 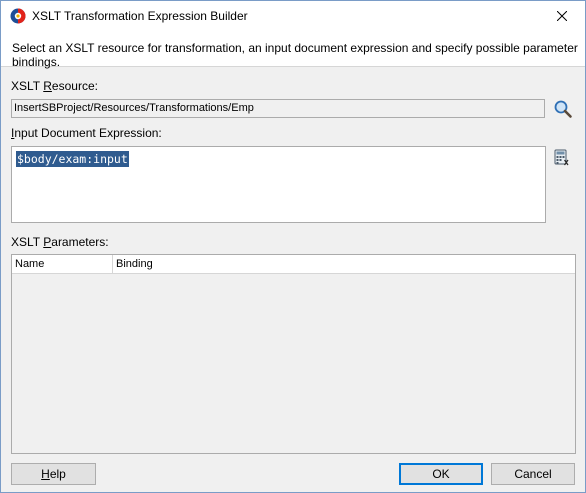 I want to click on browse-resource-button, so click(x=563, y=109).